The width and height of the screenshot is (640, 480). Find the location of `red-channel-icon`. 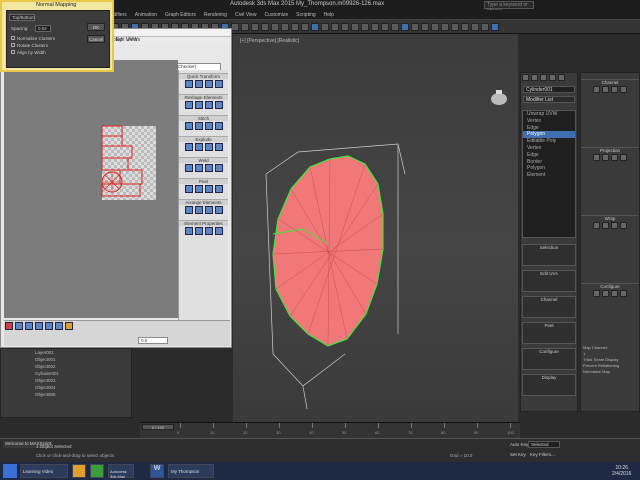

red-channel-icon is located at coordinates (9, 326).